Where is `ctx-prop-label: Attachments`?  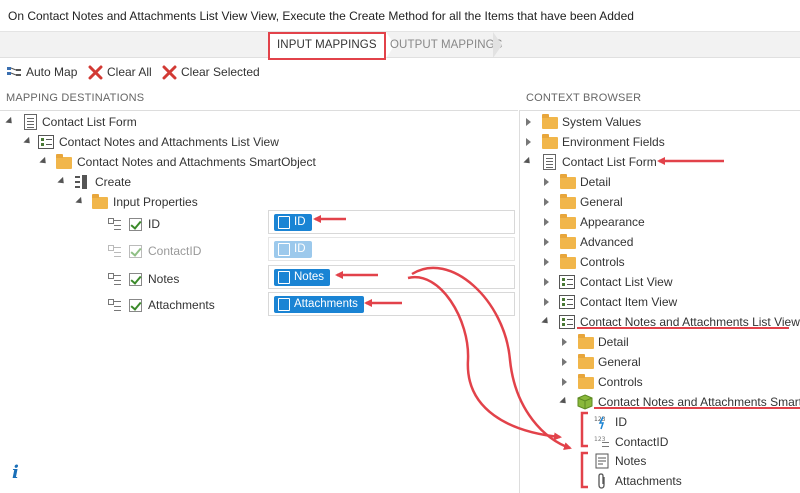
ctx-prop-label: Attachments is located at coordinates (648, 481).